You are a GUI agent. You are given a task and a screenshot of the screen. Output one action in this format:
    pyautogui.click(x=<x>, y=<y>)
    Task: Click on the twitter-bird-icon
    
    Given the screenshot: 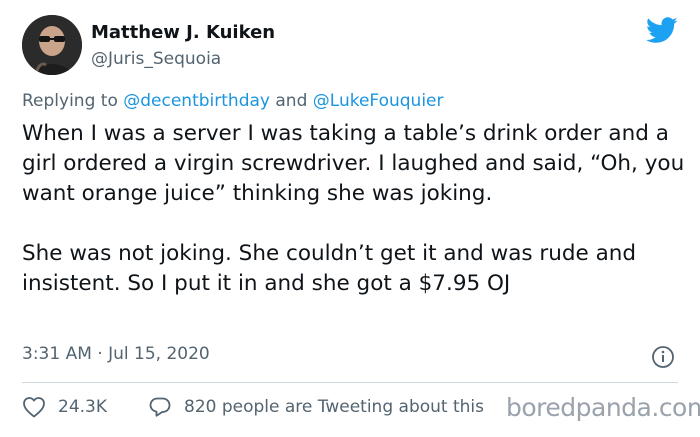 What is the action you would take?
    pyautogui.click(x=662, y=30)
    